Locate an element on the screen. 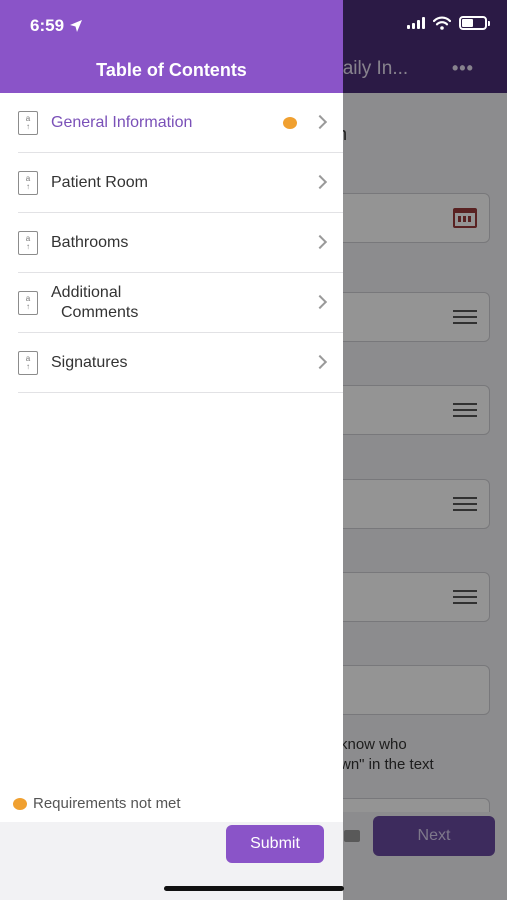  wifi-icon is located at coordinates (442, 23).